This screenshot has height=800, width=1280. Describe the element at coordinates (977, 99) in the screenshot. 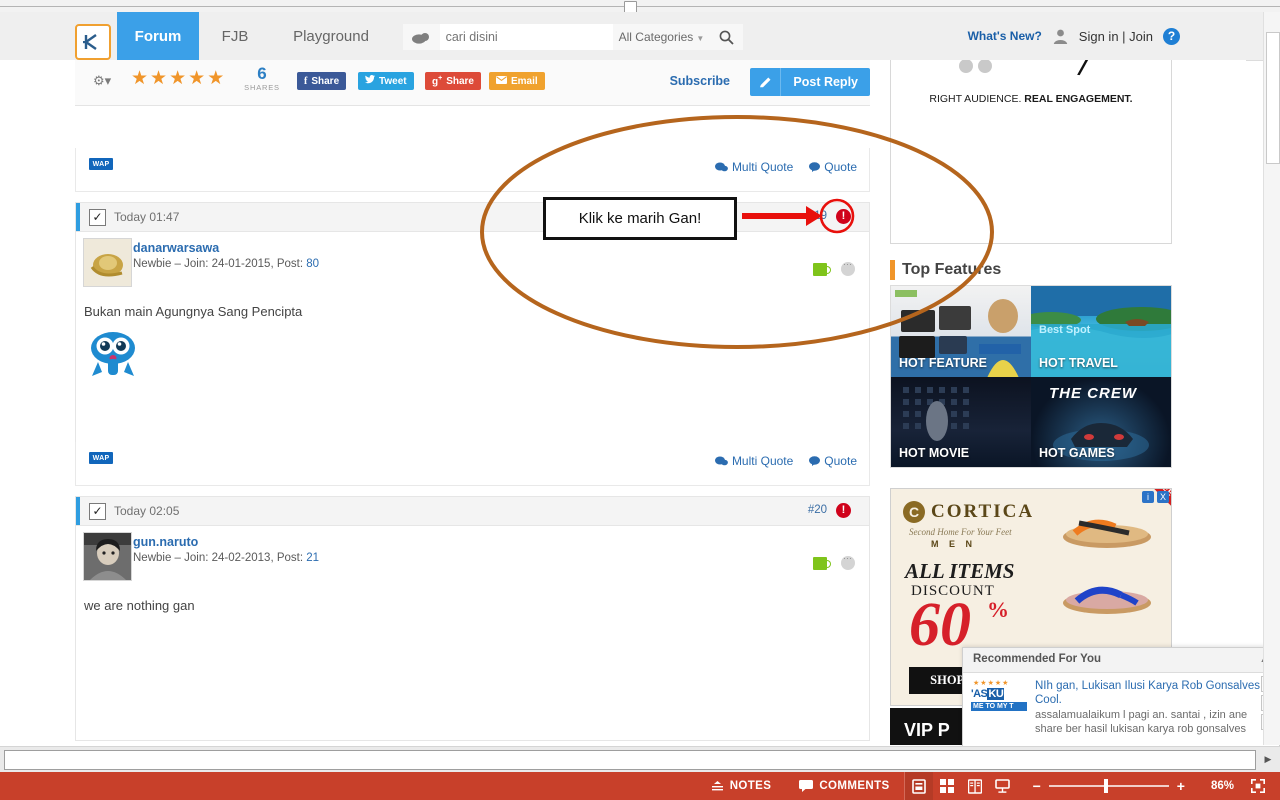

I see `ad-tagline-normal: RIGHT AUDIENCE.` at that location.